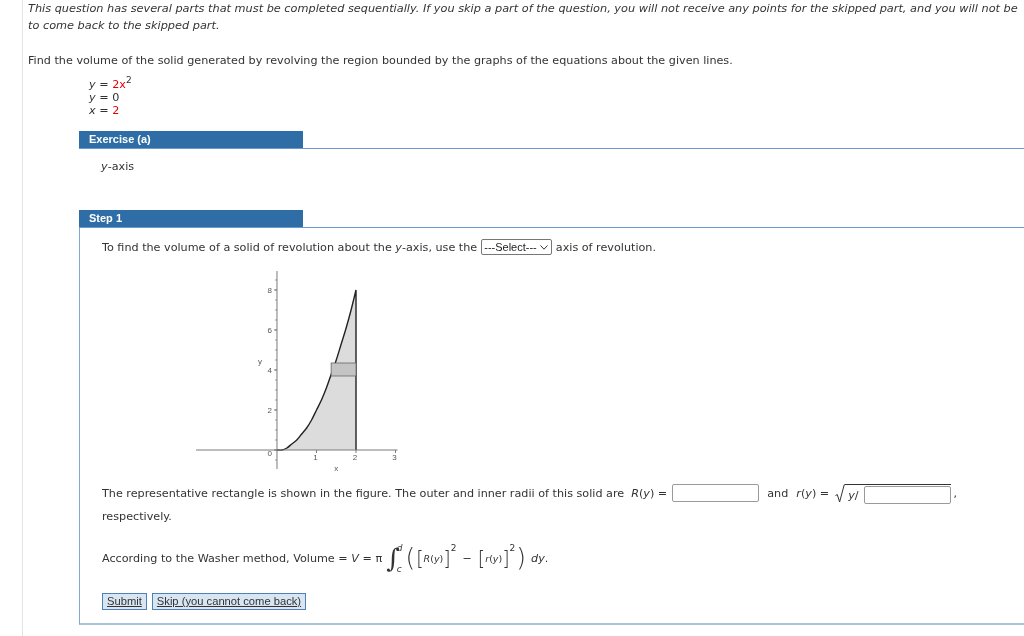 This screenshot has height=636, width=1024. Describe the element at coordinates (124, 26) in the screenshot. I see `notice-text: to come back to the skipped part.` at that location.